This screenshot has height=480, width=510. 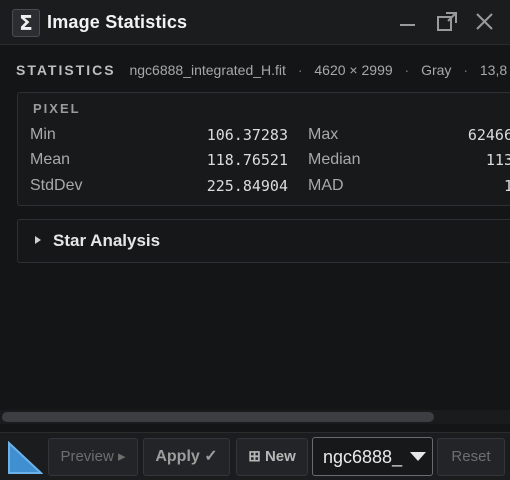 I want to click on stat-value-max: 62466, so click(x=488, y=135).